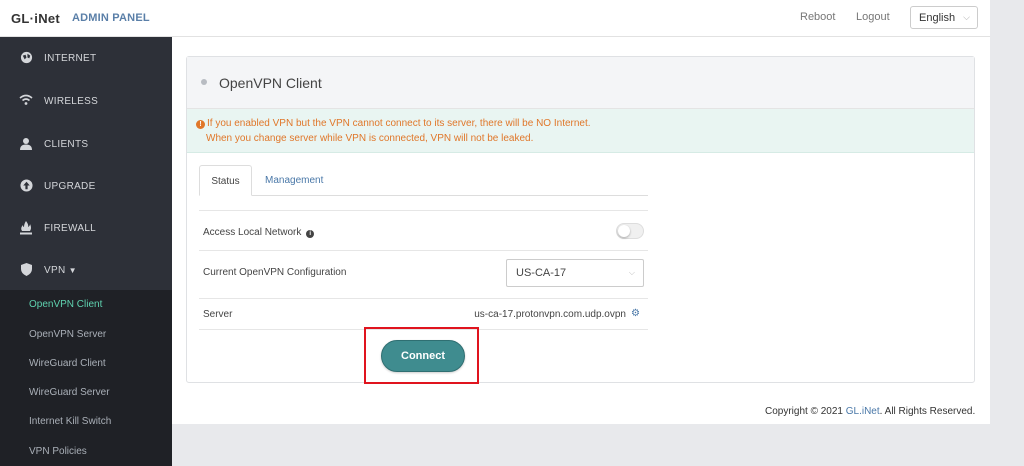 Image resolution: width=1024 pixels, height=466 pixels. Describe the element at coordinates (225, 180) in the screenshot. I see `tab-status: Status` at that location.